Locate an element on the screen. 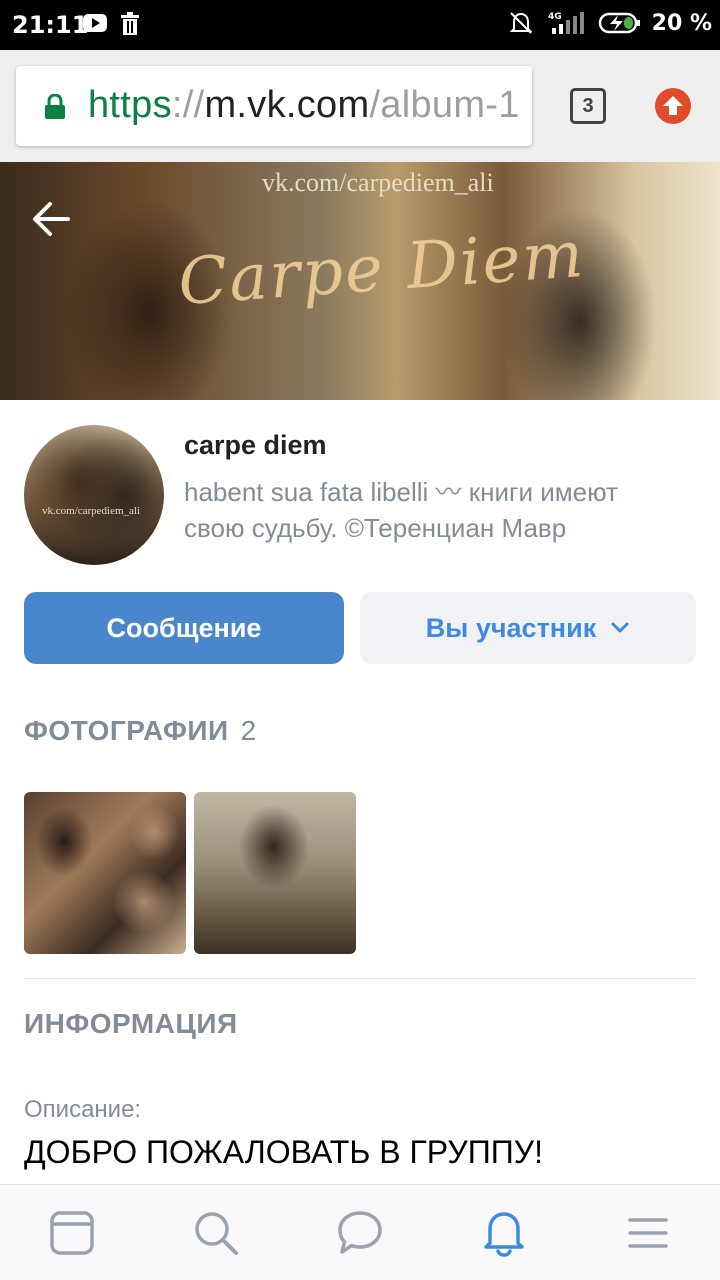 The width and height of the screenshot is (720, 1280). feed-icon is located at coordinates (72, 1233).